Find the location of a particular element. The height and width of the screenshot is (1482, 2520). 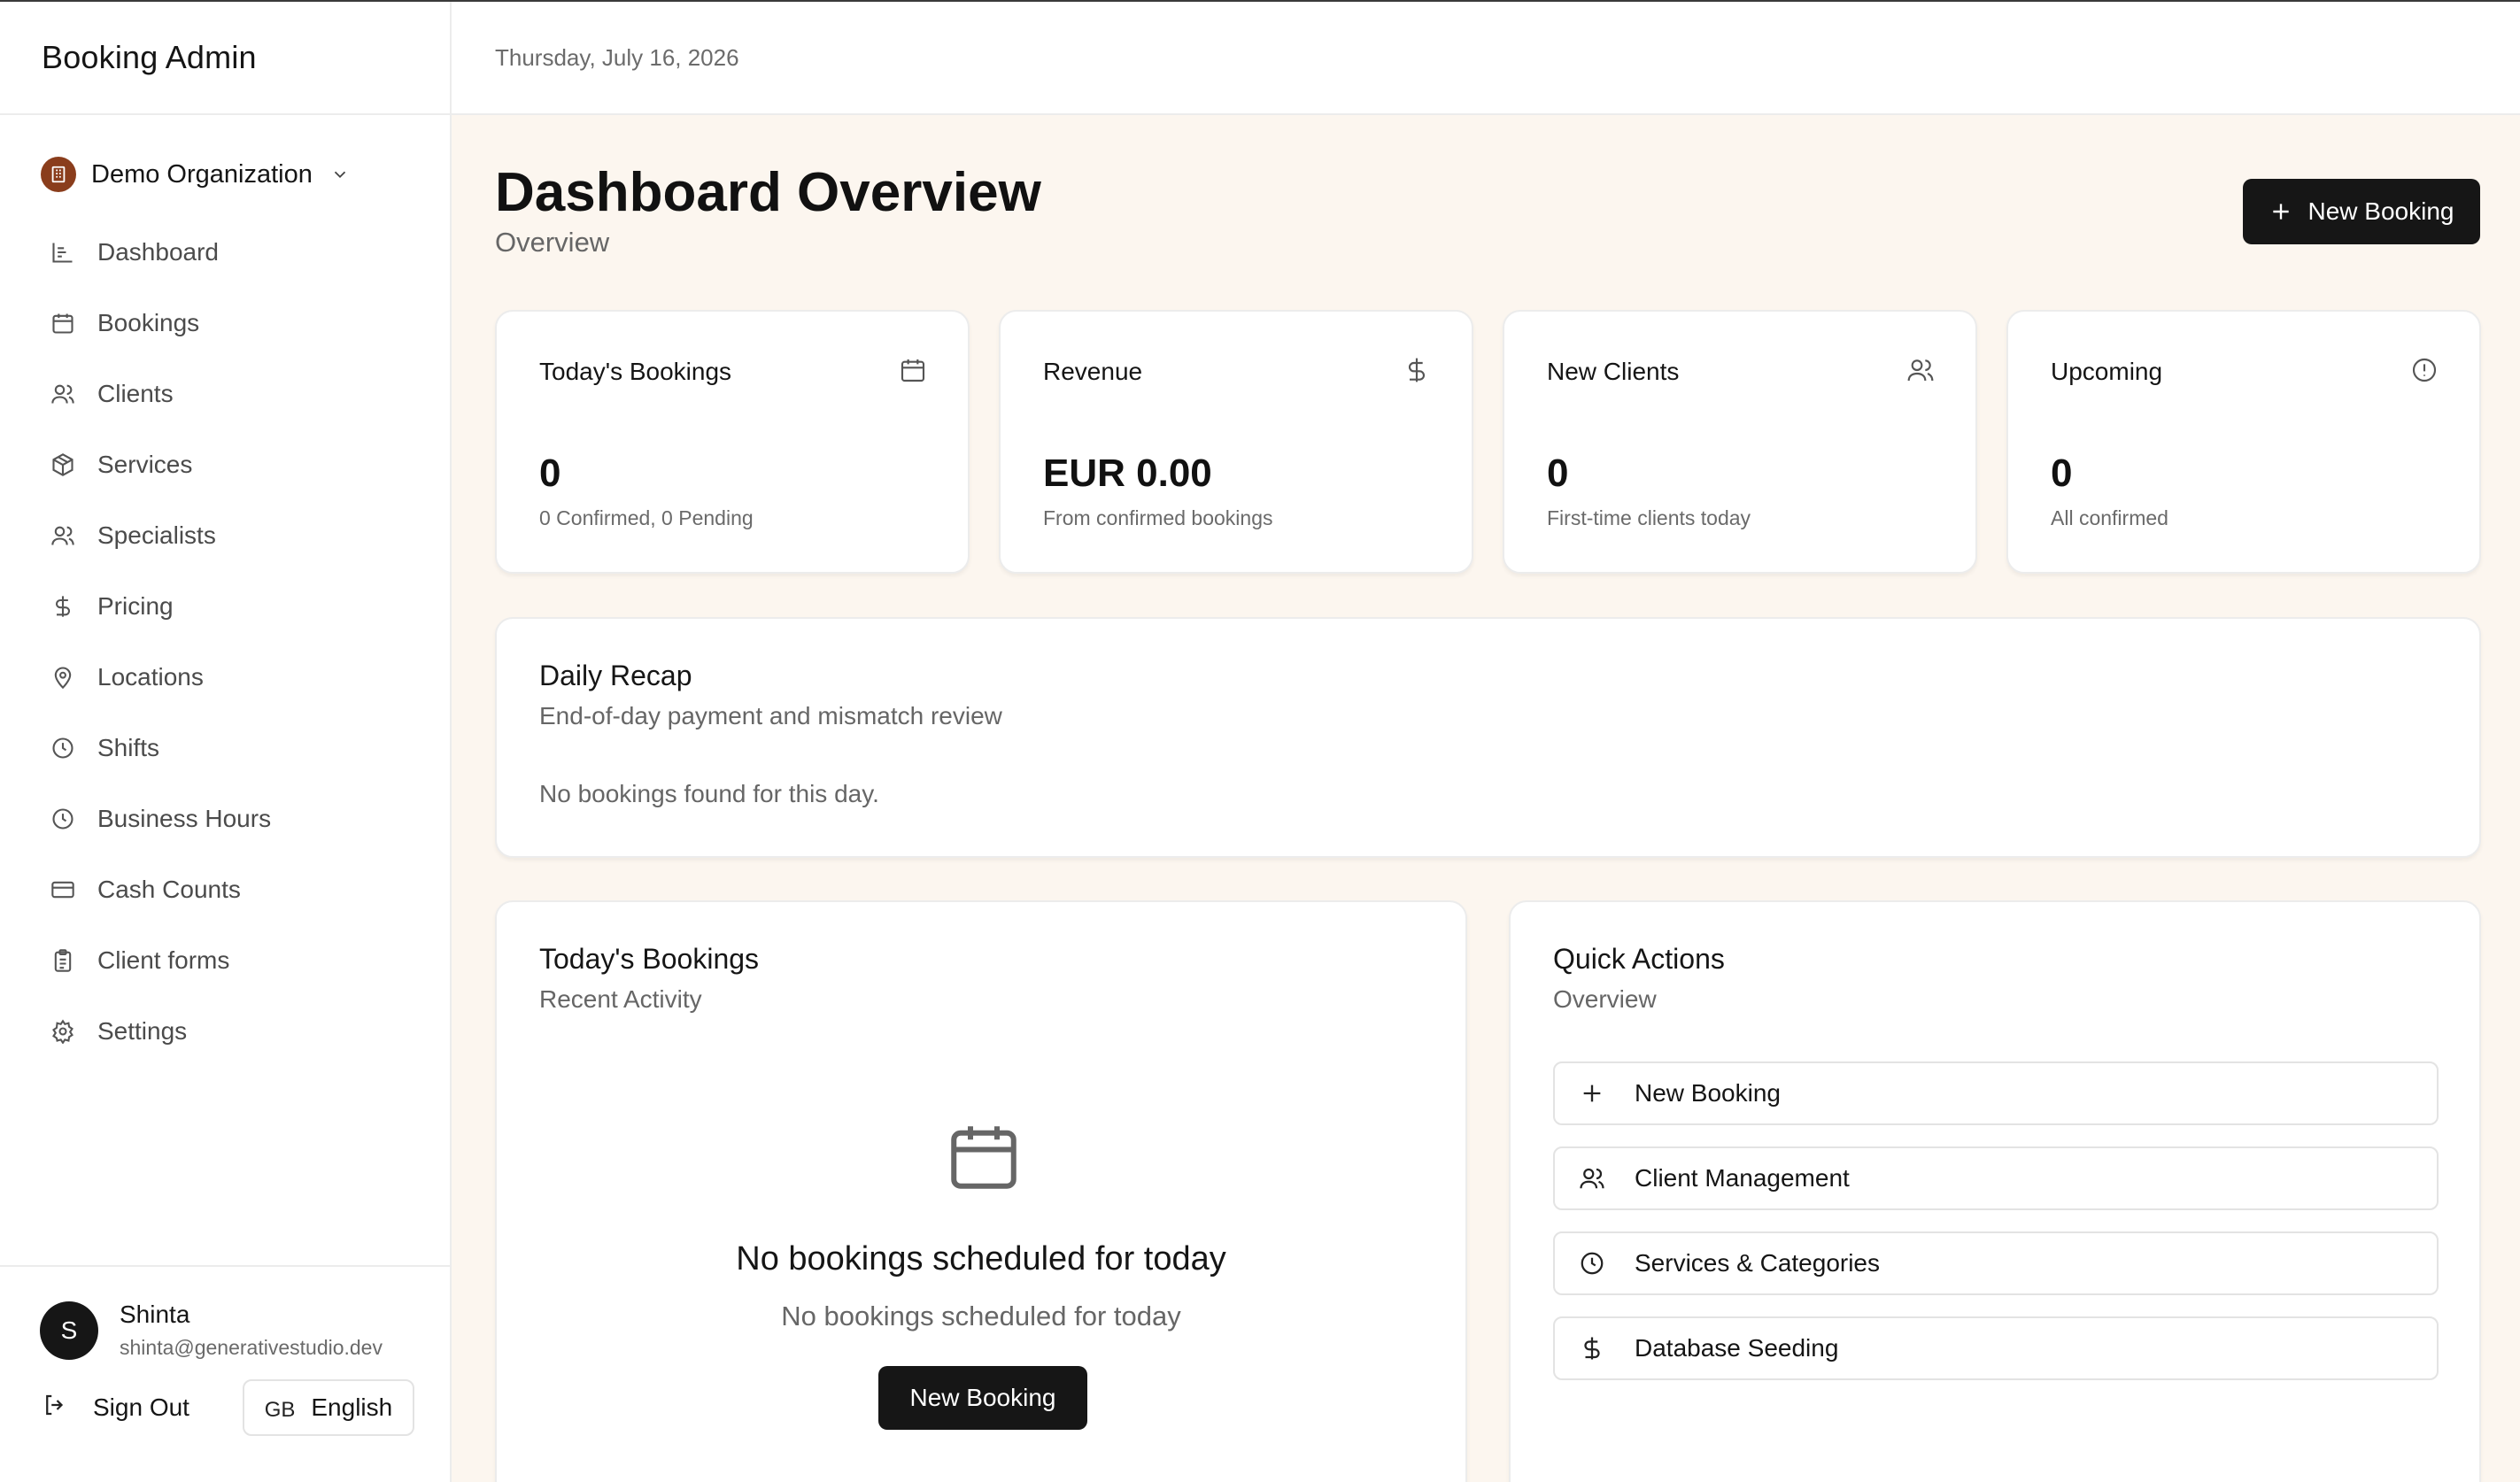

package-icon is located at coordinates (63, 465).